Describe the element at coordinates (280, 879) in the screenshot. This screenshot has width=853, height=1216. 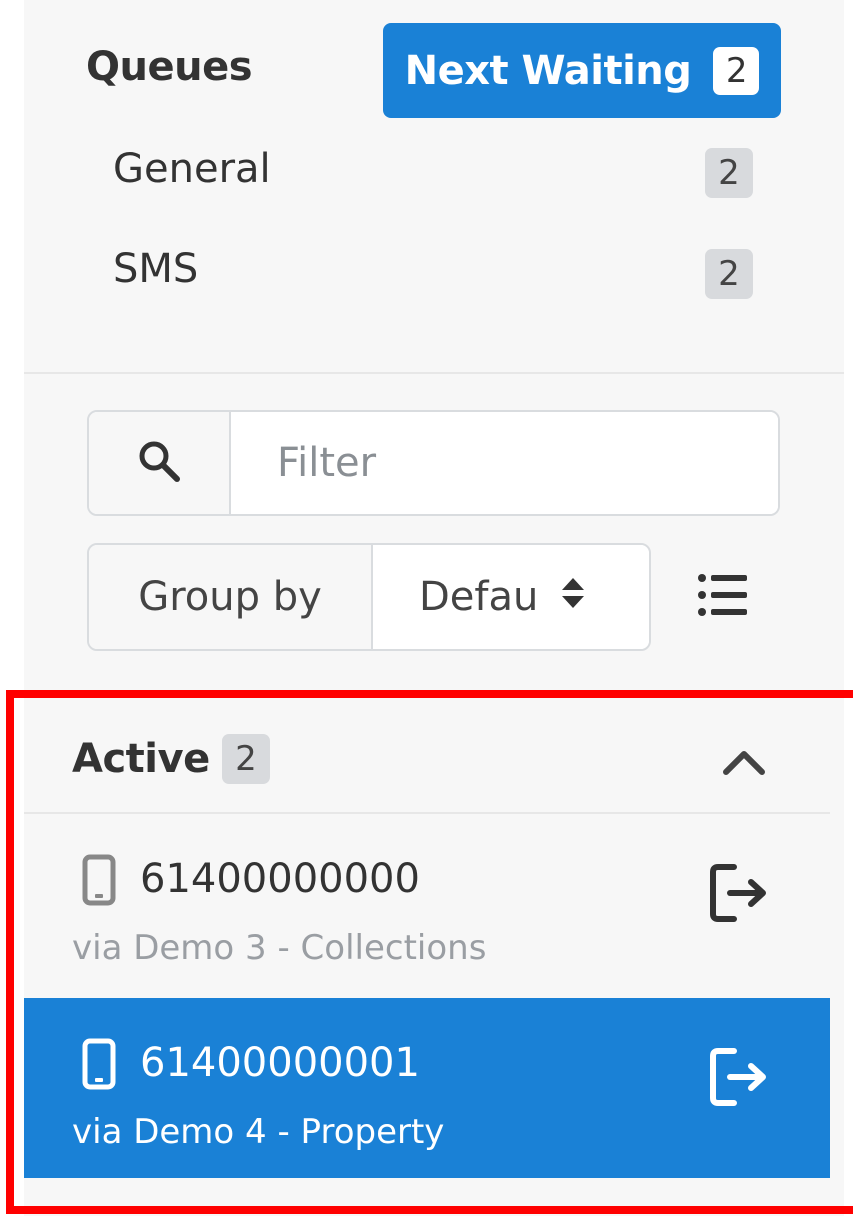
I see `conversation-number: 61400000000` at that location.